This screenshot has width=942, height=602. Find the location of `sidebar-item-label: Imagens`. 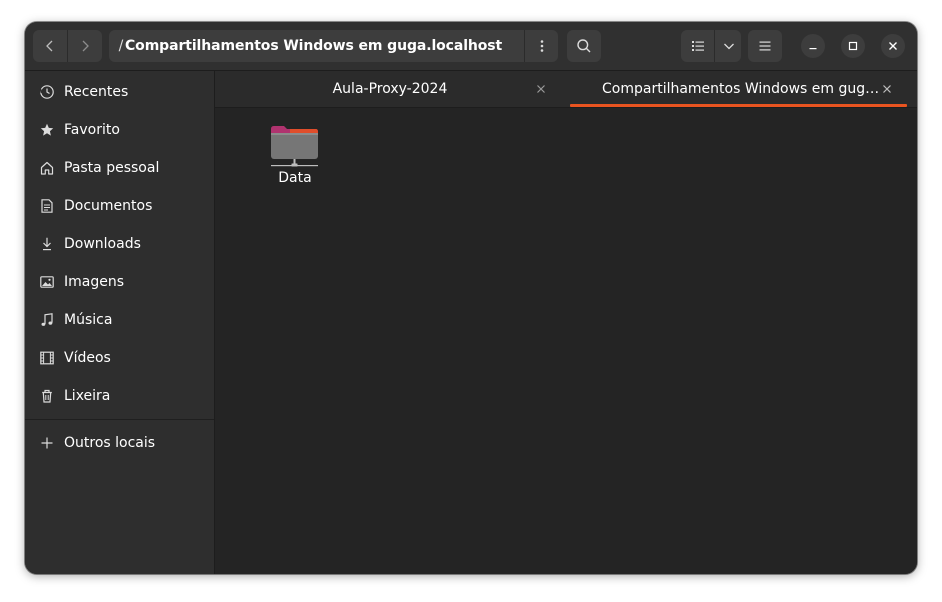

sidebar-item-label: Imagens is located at coordinates (94, 282).